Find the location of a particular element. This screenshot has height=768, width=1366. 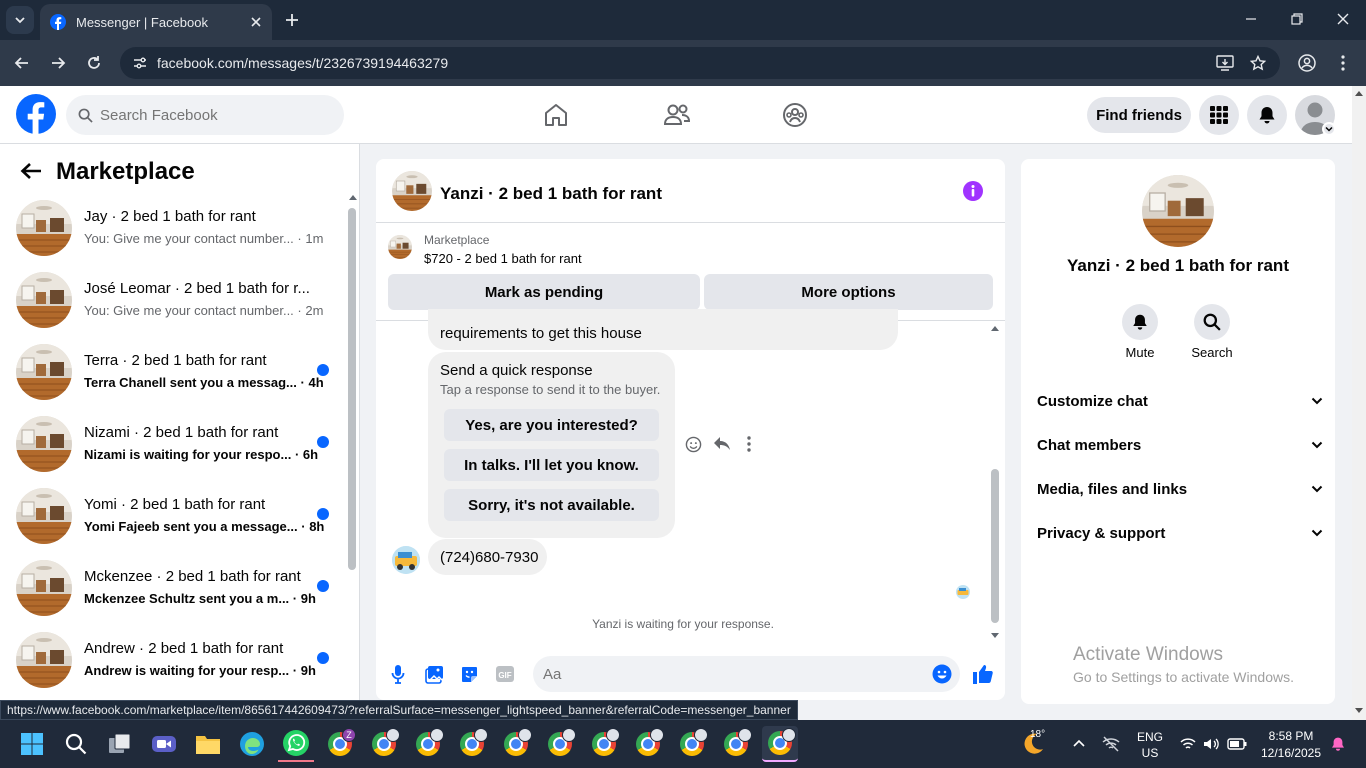

microphone-icon is located at coordinates (398, 674).